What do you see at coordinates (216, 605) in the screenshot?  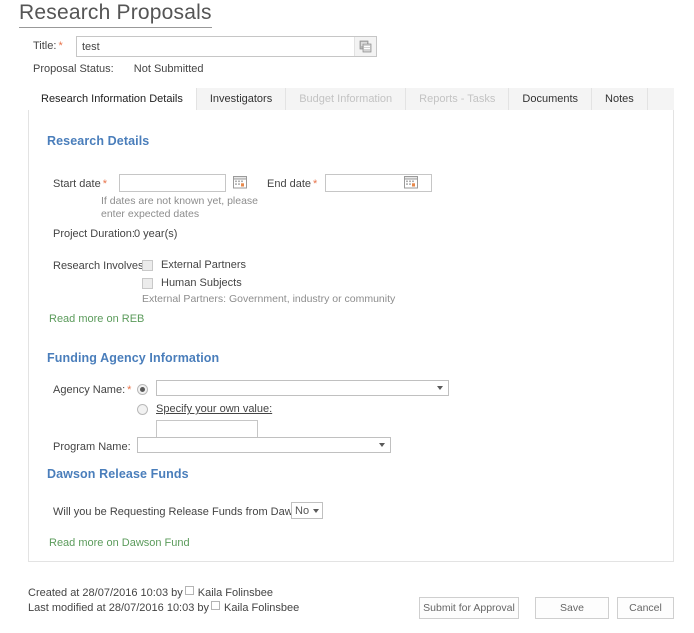 I see `presence-indicator-icon-modified` at bounding box center [216, 605].